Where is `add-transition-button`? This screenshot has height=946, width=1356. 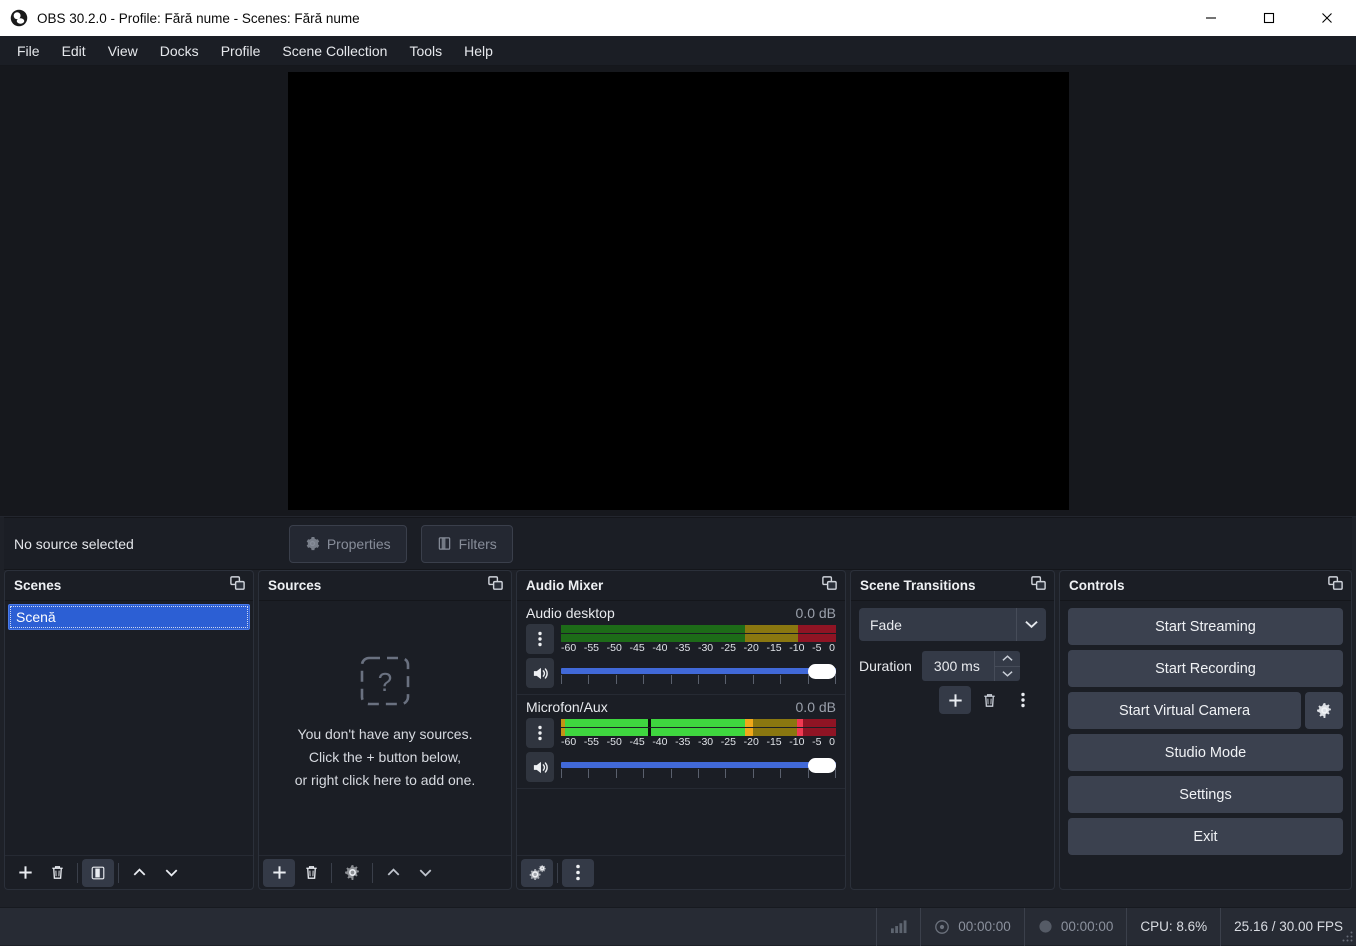
add-transition-button is located at coordinates (955, 700).